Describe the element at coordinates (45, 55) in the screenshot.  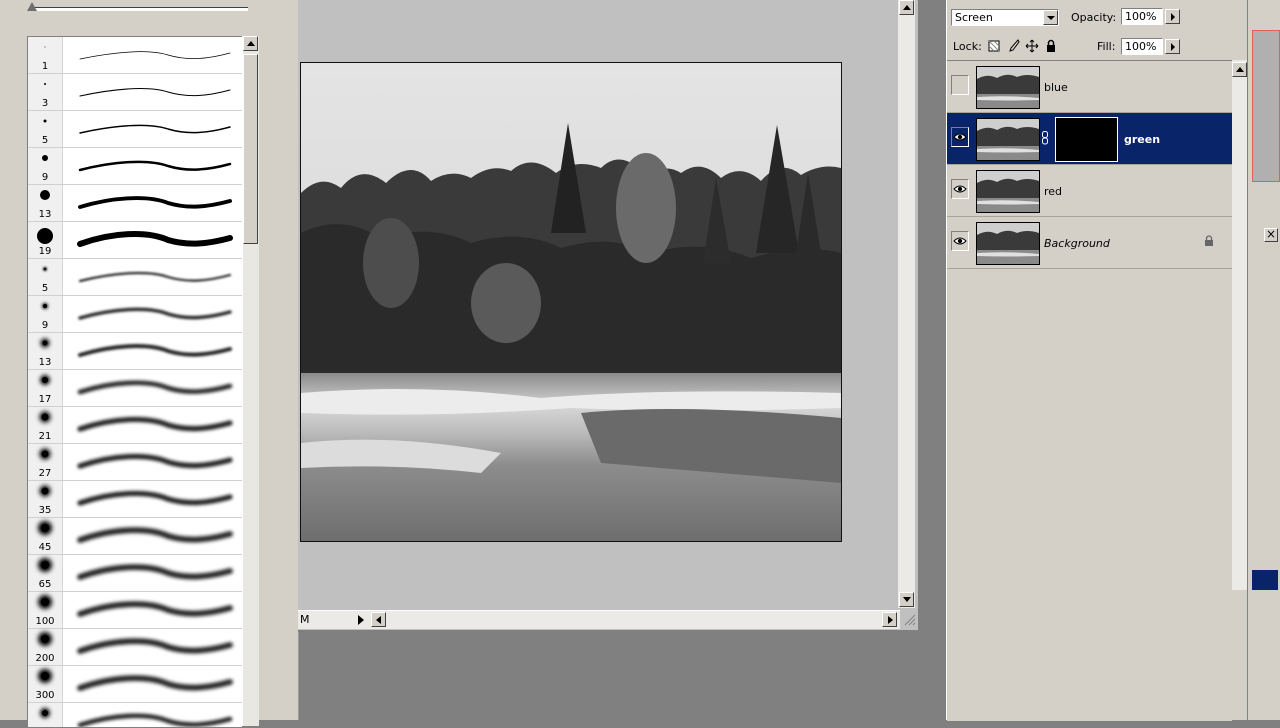
I see `brush-tip-preview: 1` at that location.